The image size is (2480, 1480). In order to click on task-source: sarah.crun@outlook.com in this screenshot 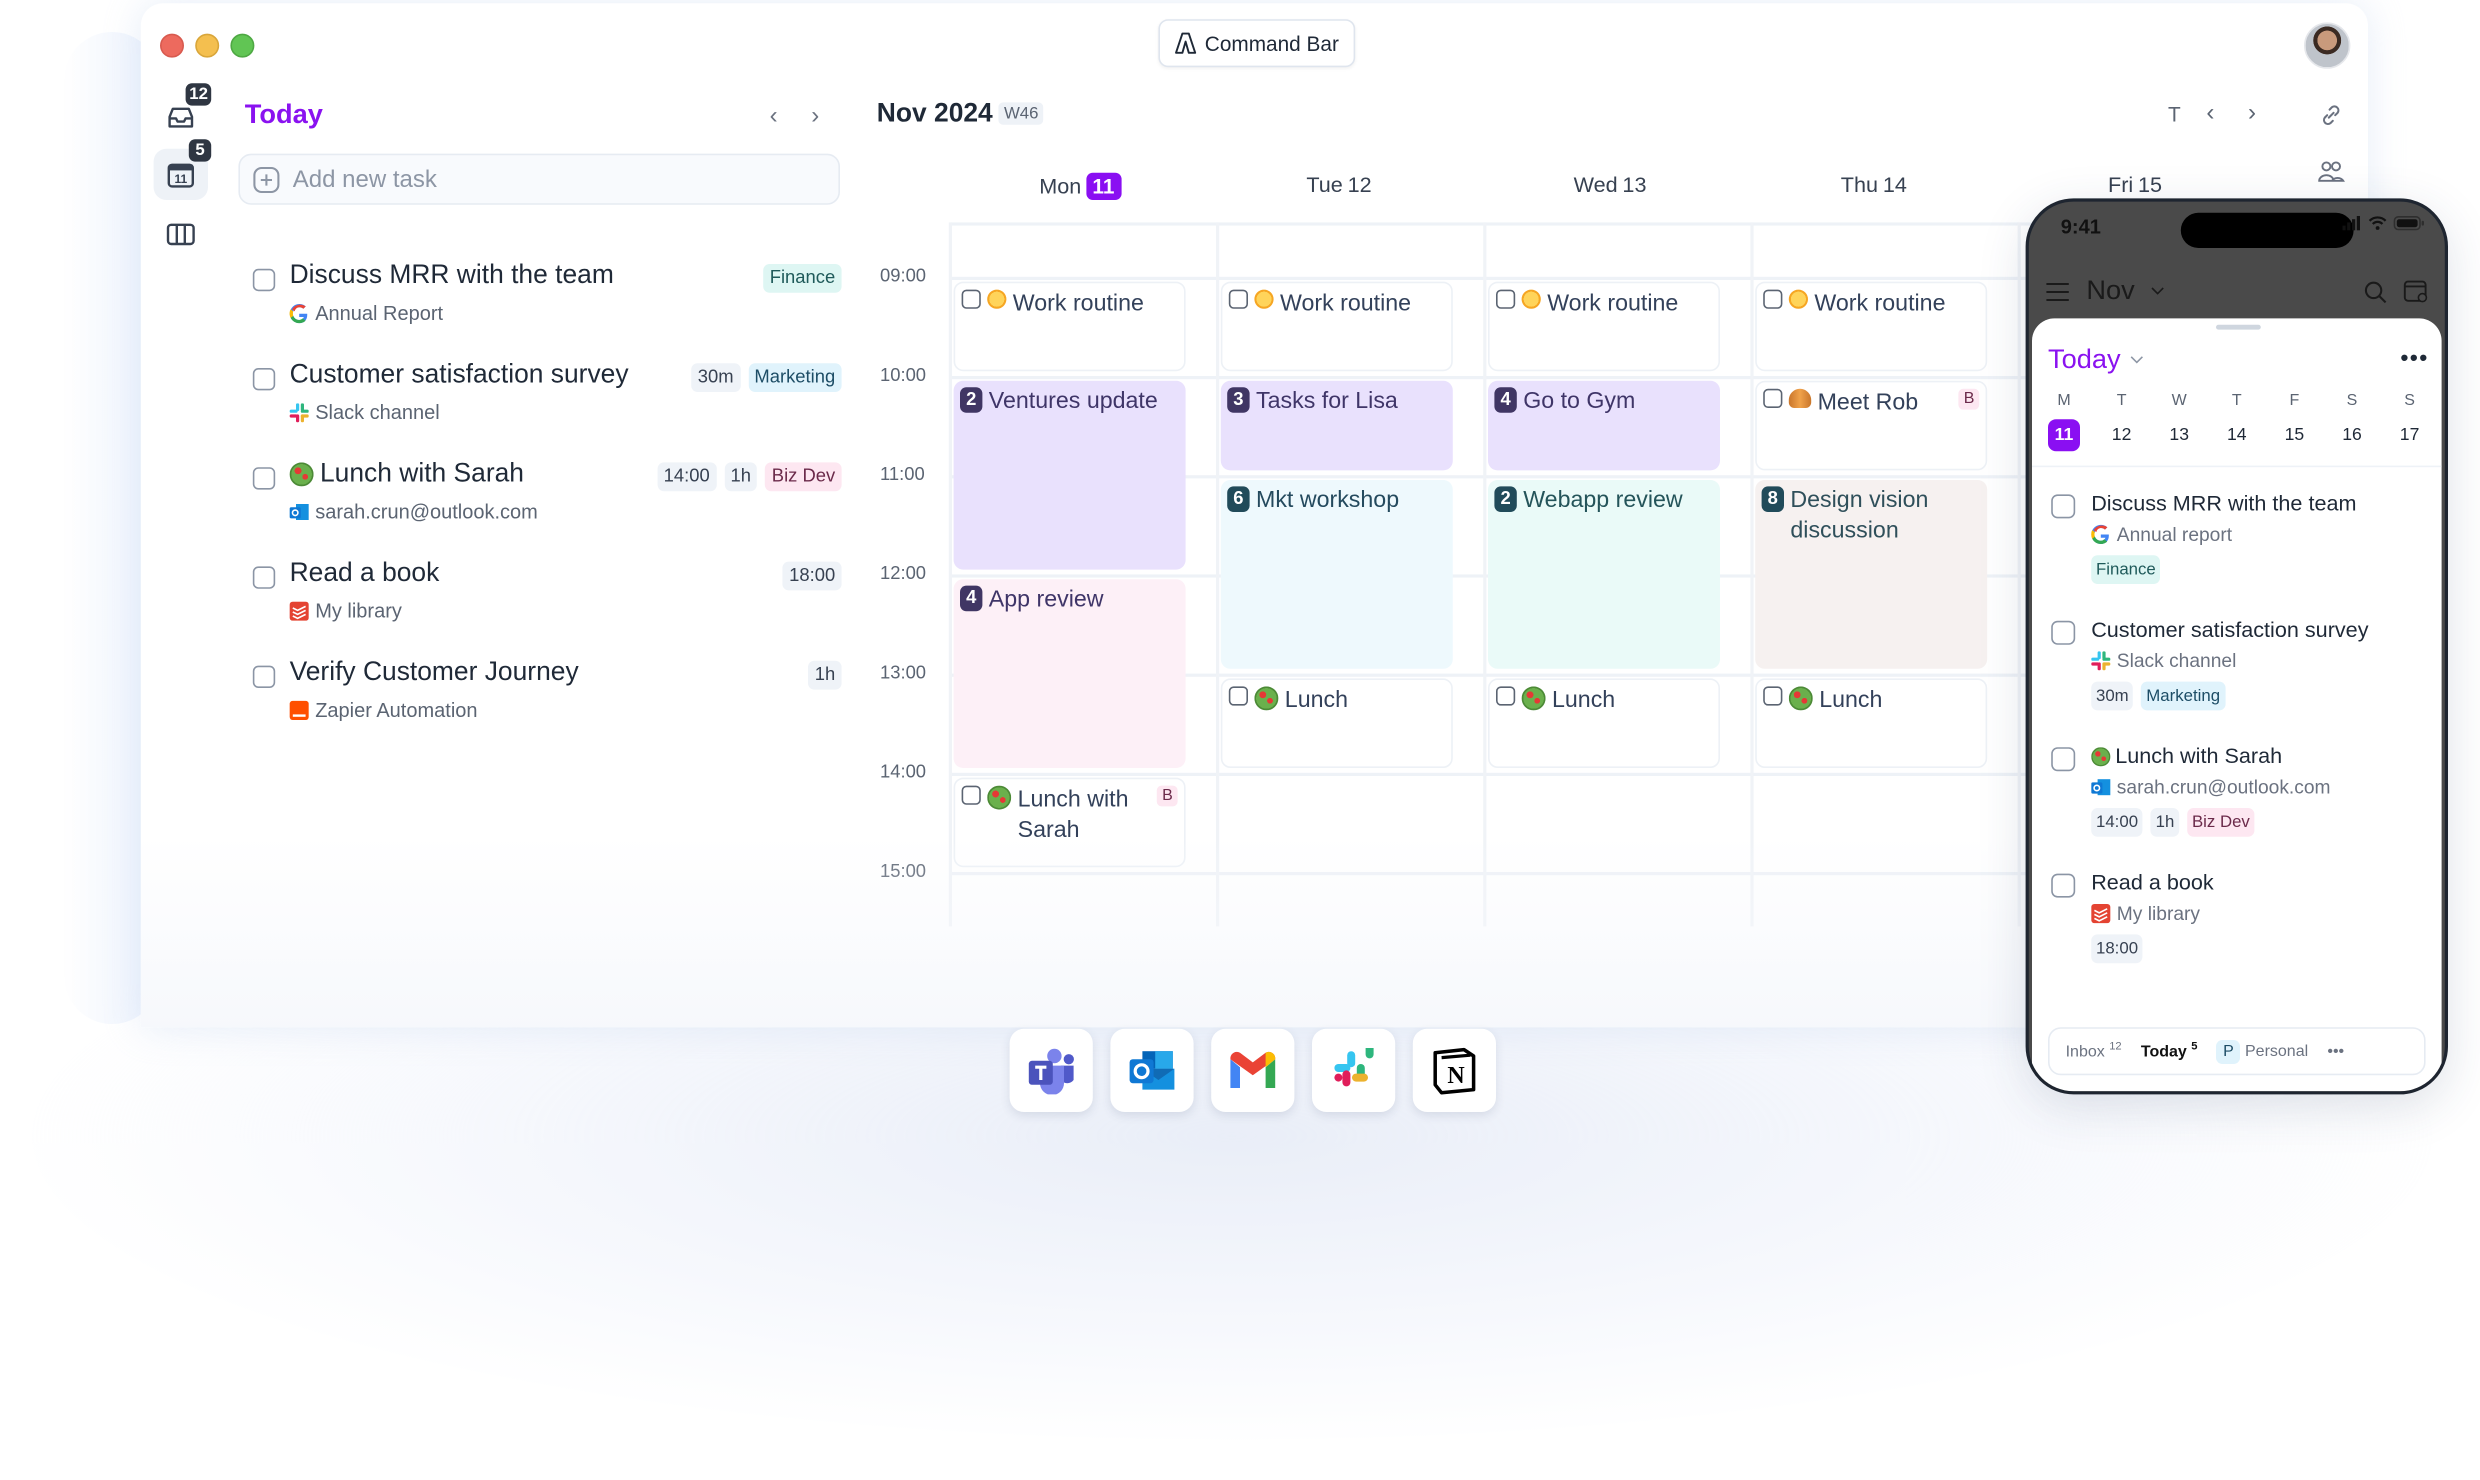, I will do `click(413, 512)`.